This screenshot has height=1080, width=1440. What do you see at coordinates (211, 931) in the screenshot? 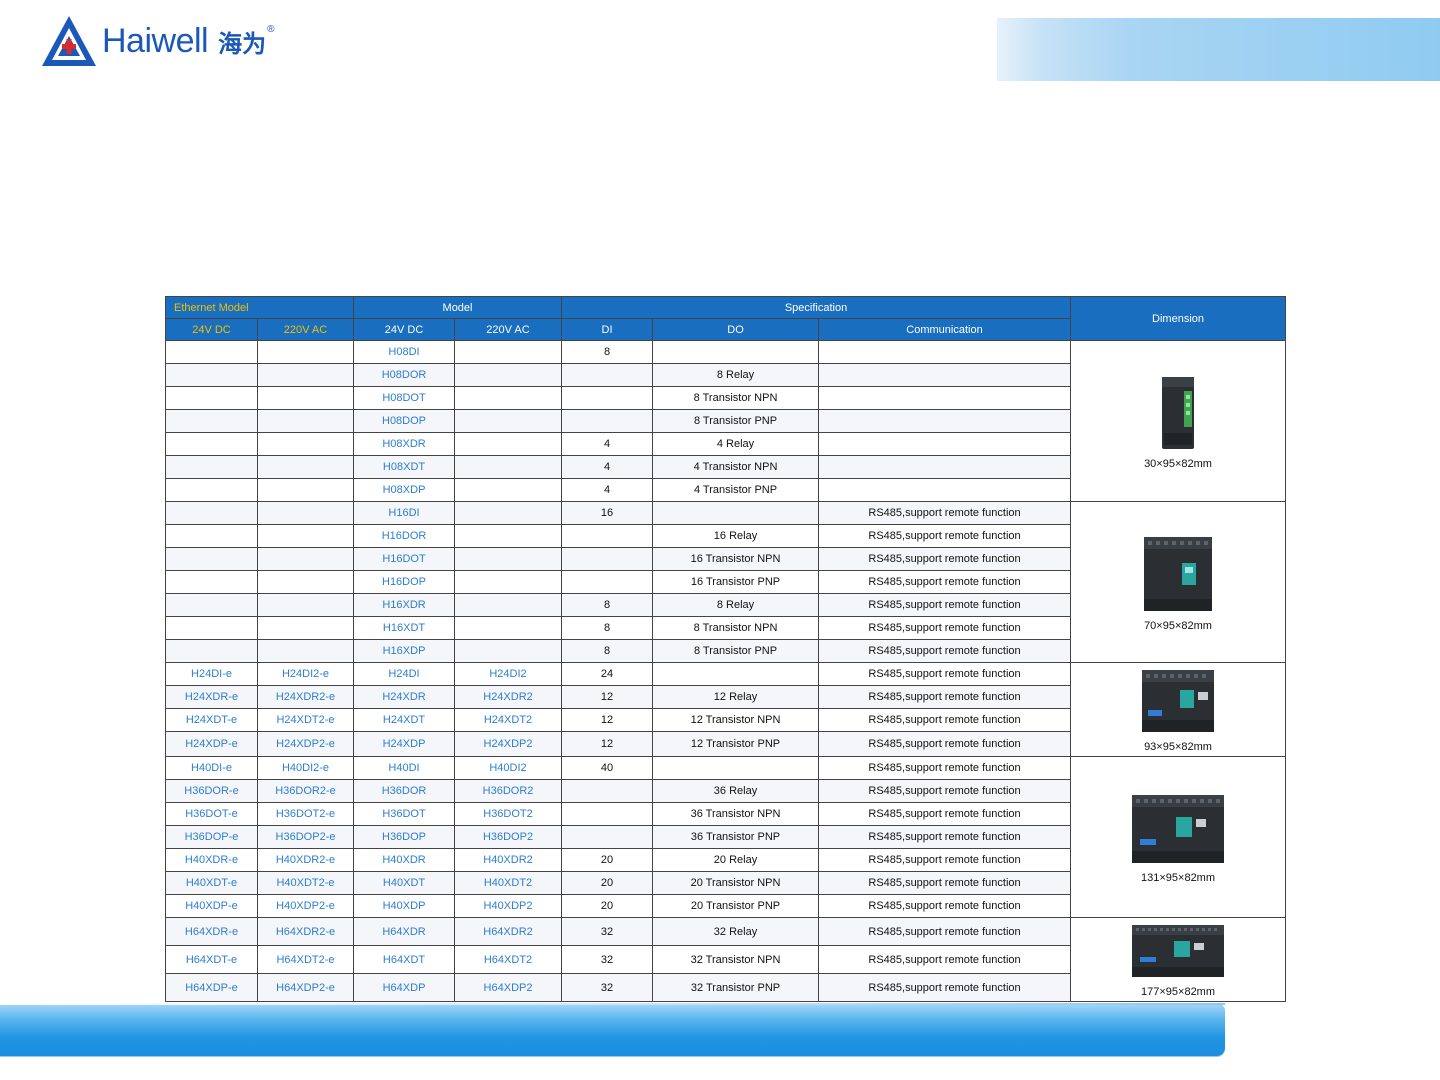
I see `eth-24vdc-cell: H64XDR-e` at bounding box center [211, 931].